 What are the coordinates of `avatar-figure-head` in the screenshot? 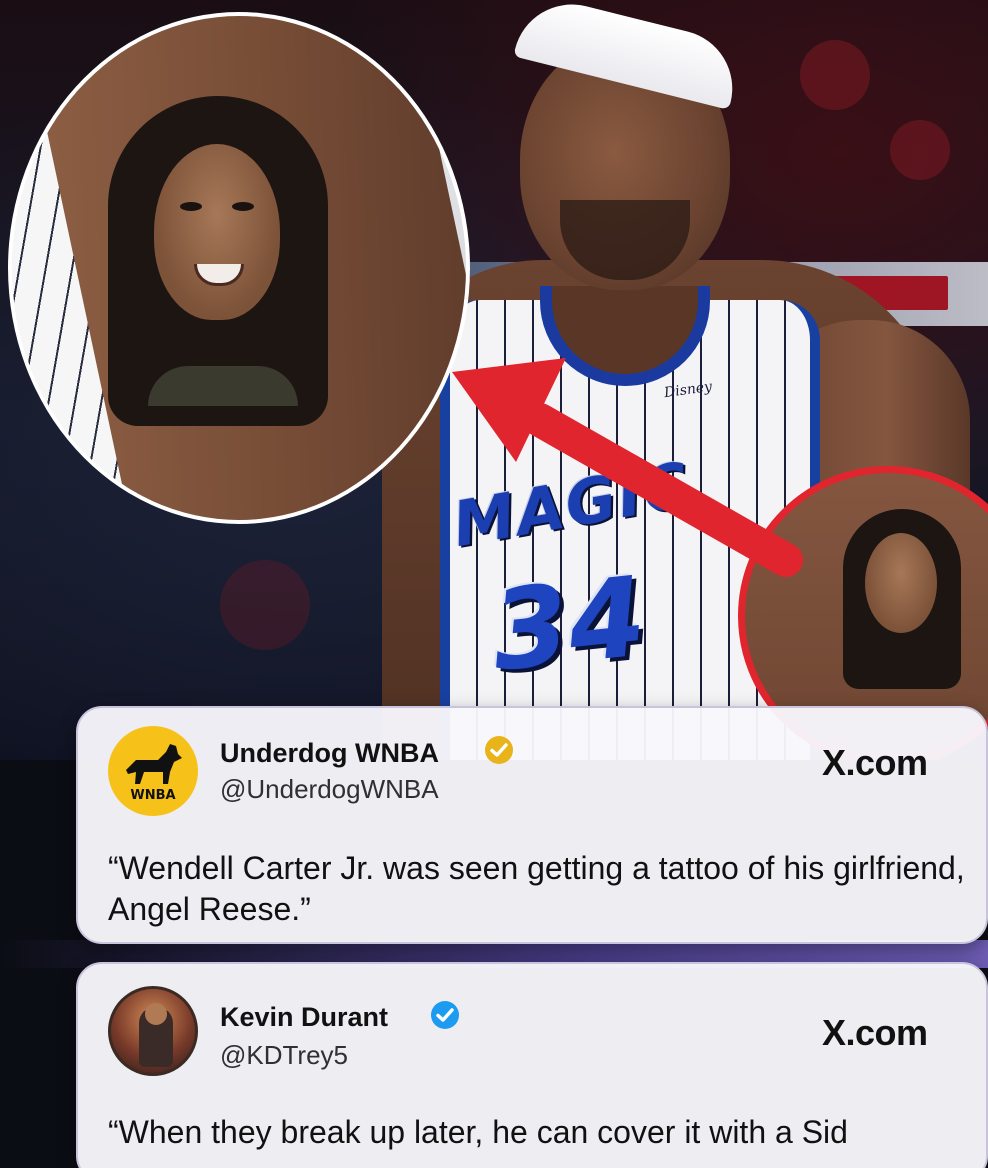 It's located at (156, 1014).